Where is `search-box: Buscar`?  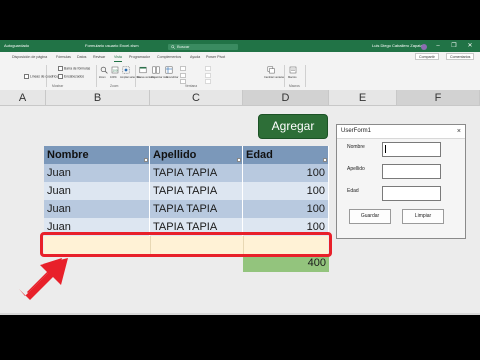 search-box: Buscar is located at coordinates (203, 47).